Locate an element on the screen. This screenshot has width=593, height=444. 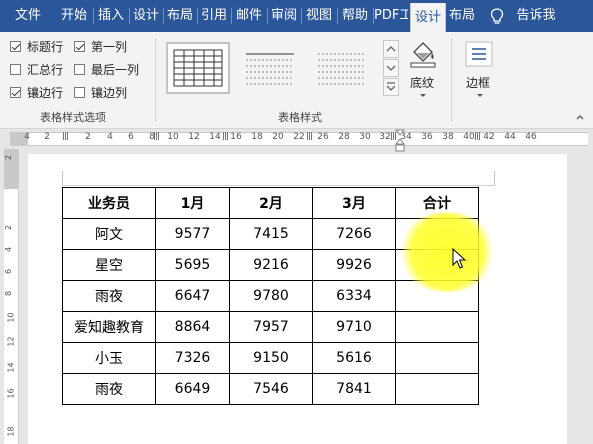
collapse-ribbon-icon is located at coordinates (580, 117).